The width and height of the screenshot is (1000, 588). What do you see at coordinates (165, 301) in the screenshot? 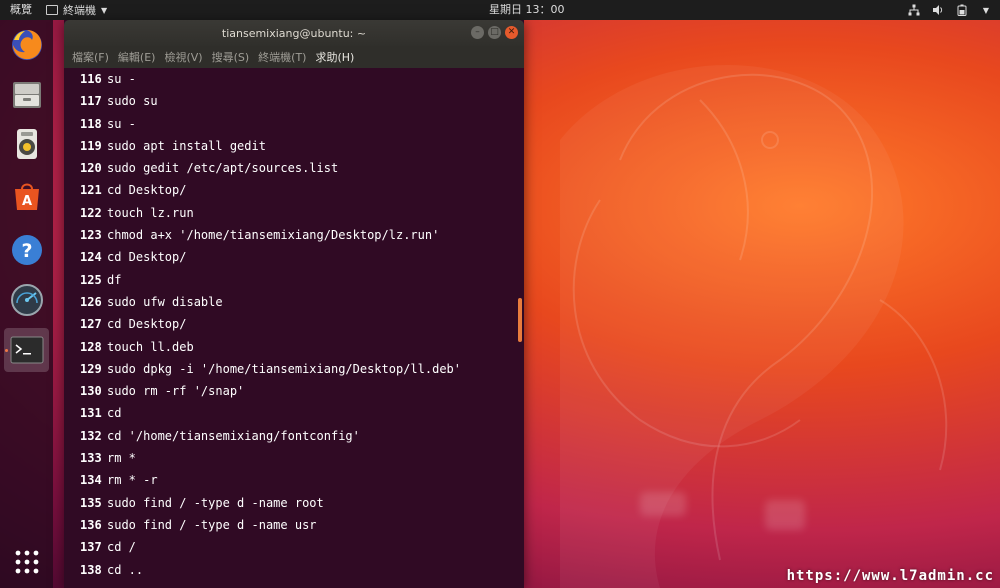
I see `line-command: sudo ufw disable` at bounding box center [165, 301].